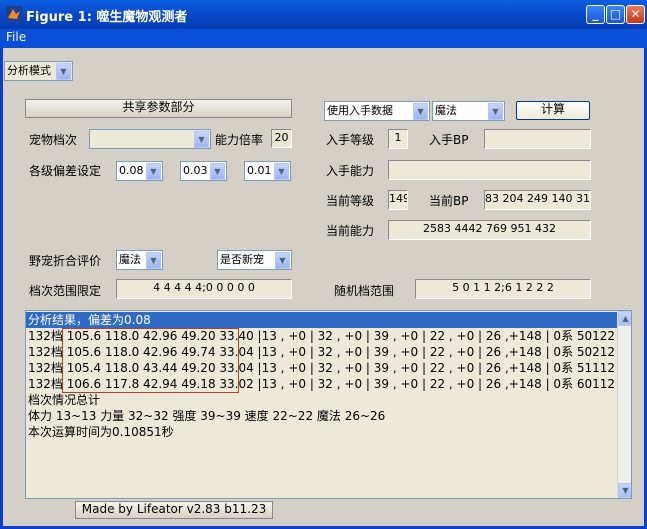 Image resolution: width=647 pixels, height=529 pixels. What do you see at coordinates (537, 200) in the screenshot?
I see `current-bp-field: 83 204 249 140 314` at bounding box center [537, 200].